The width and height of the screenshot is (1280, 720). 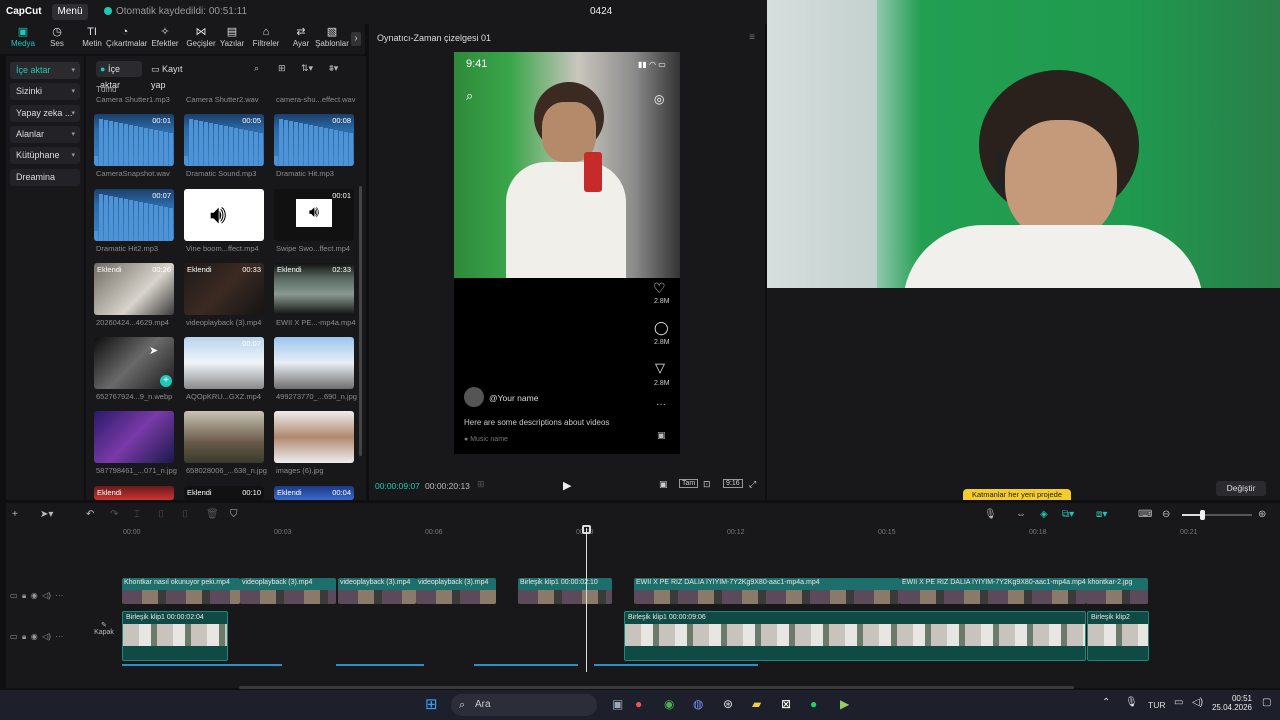 I want to click on media-thumbnail: 00:08, so click(x=314, y=140).